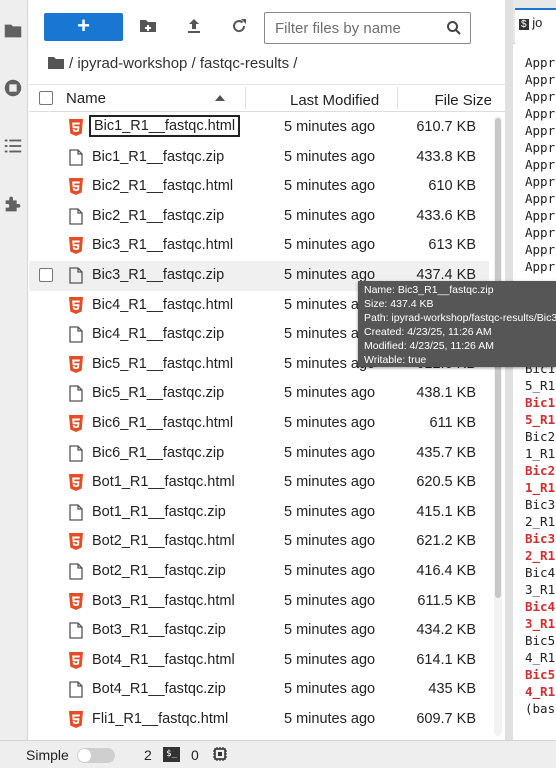 This screenshot has height=768, width=556. I want to click on file-name: Bot3_R1__fastqc.zip, so click(159, 630).